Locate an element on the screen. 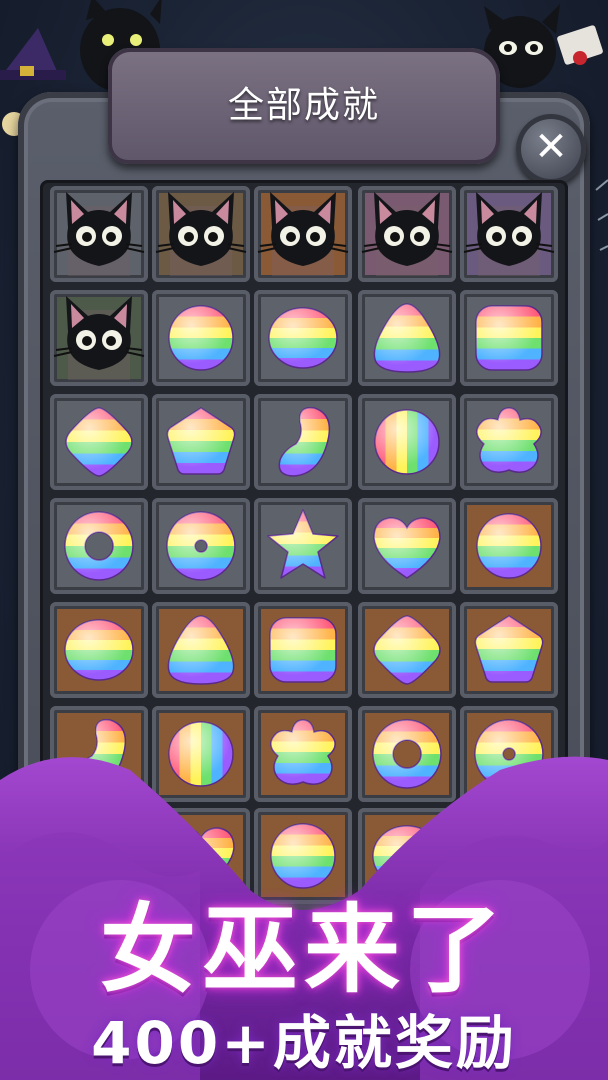 The image size is (608, 1080). page-title: 全部成就 is located at coordinates (303, 105).